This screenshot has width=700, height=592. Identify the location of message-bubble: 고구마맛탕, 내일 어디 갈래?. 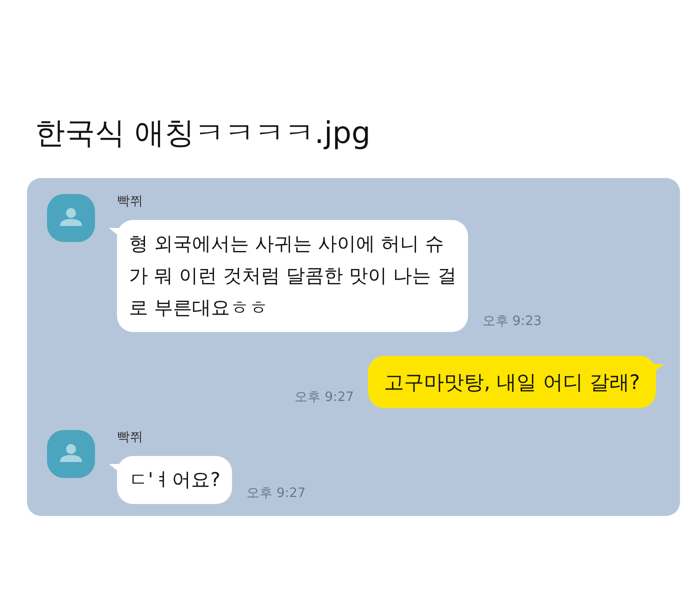
(512, 382).